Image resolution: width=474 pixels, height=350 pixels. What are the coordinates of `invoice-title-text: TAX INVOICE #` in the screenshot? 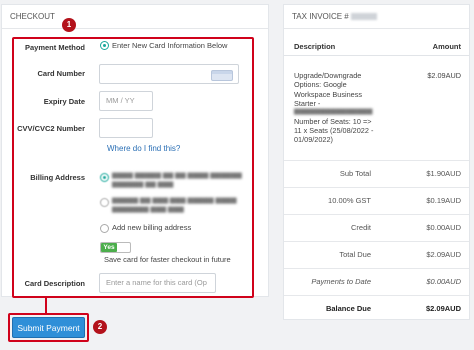 It's located at (320, 16).